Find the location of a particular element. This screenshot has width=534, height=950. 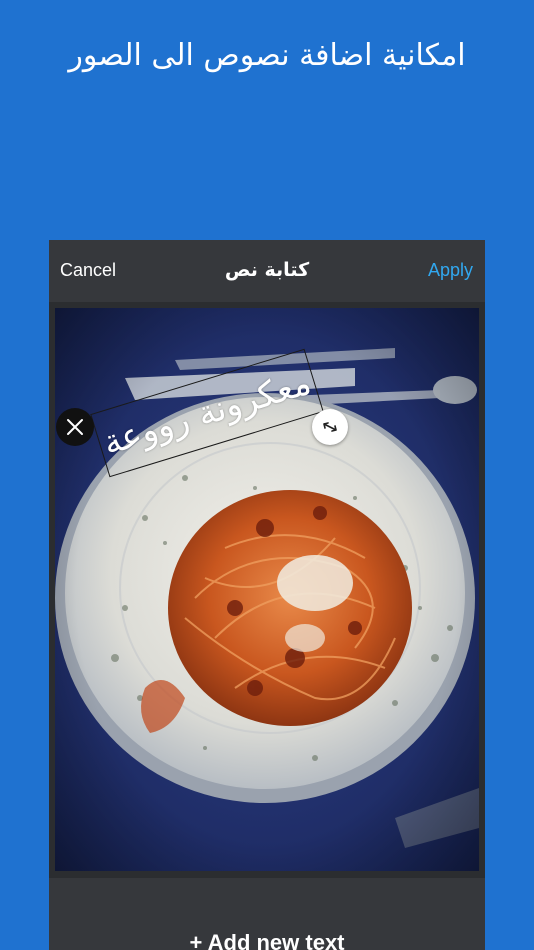

apply-button: Apply is located at coordinates (450, 270).